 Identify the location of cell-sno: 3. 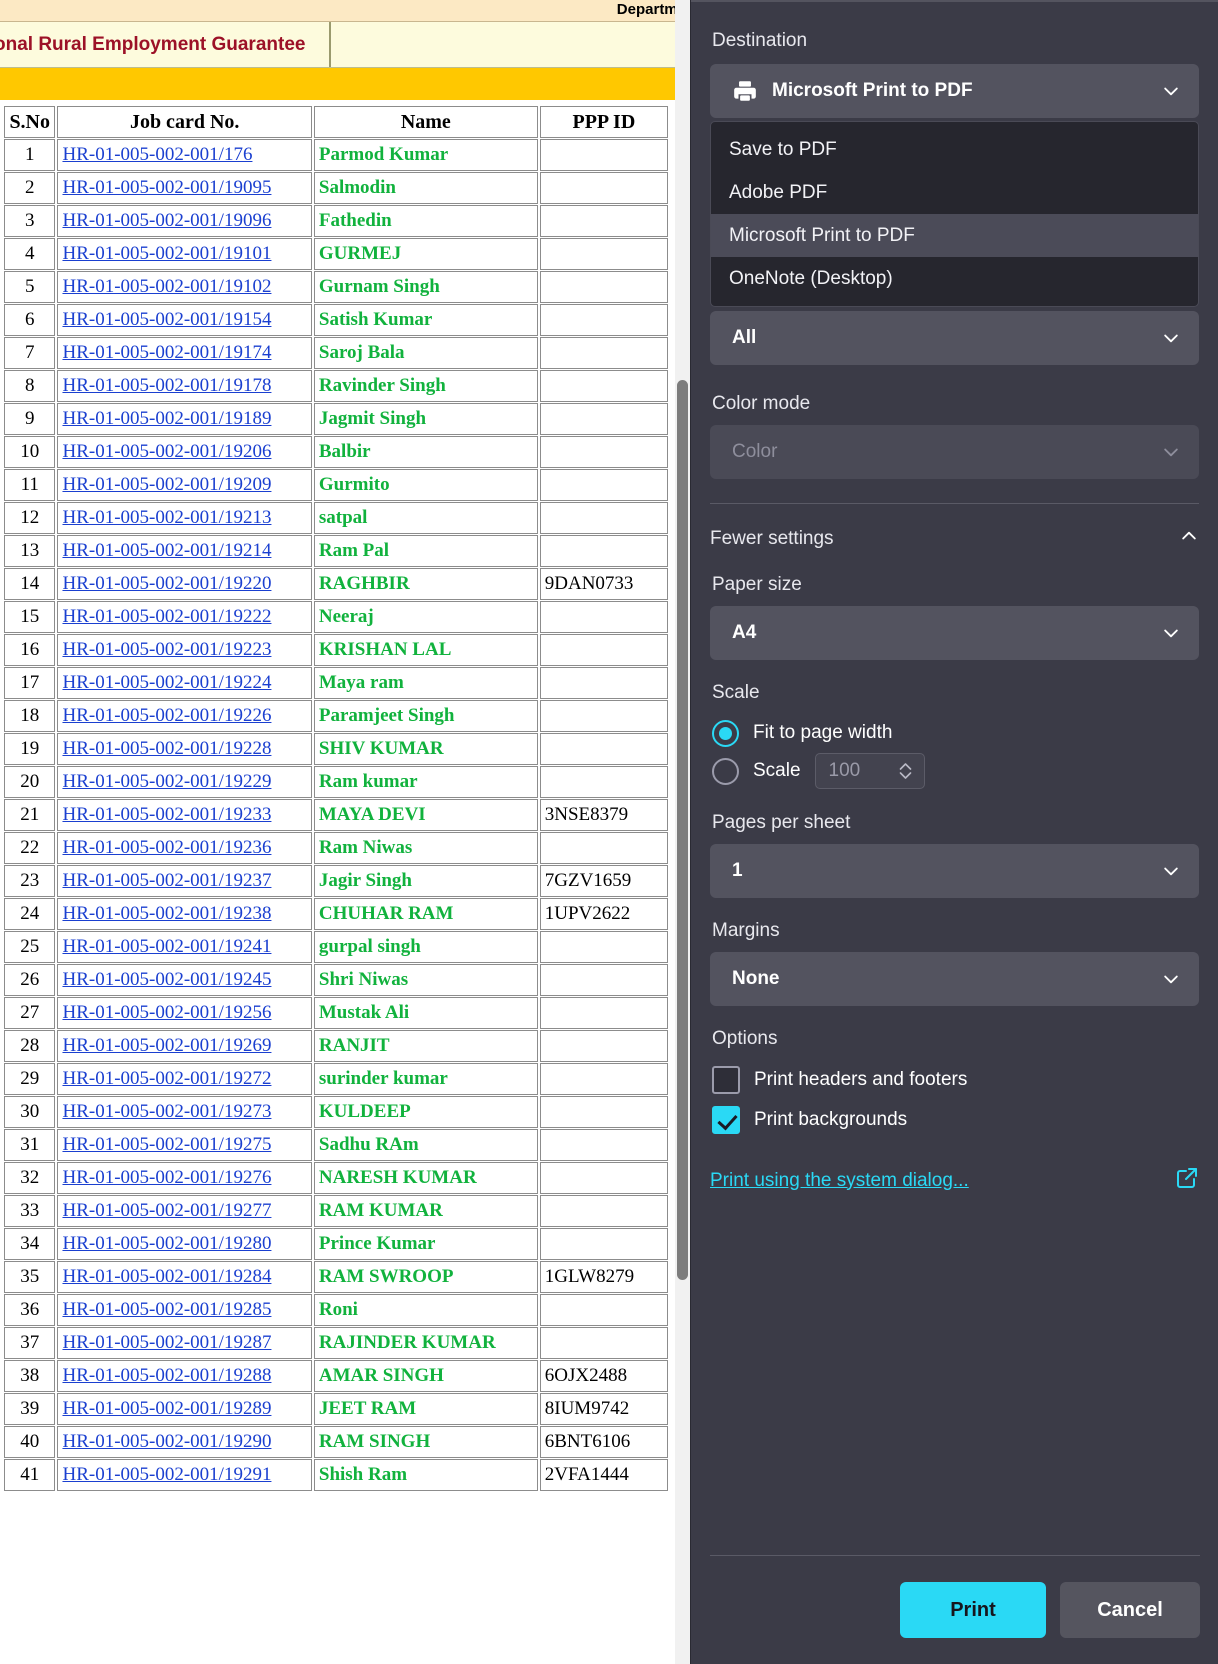
(30, 221).